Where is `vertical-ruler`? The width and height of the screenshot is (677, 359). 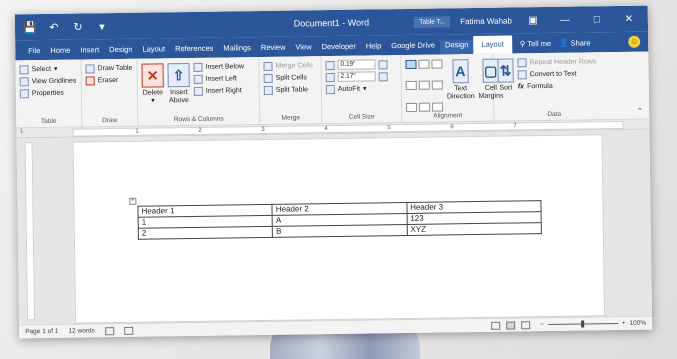
vertical-ruler is located at coordinates (30, 231).